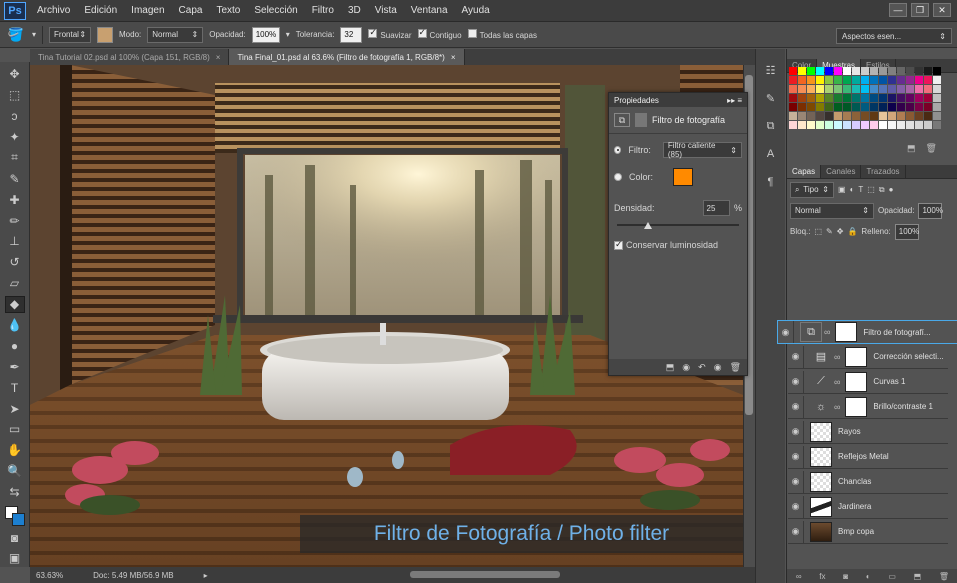 This screenshot has height=583, width=957. Describe the element at coordinates (15, 262) in the screenshot. I see `history-brush-tool-icon: ↺` at that location.